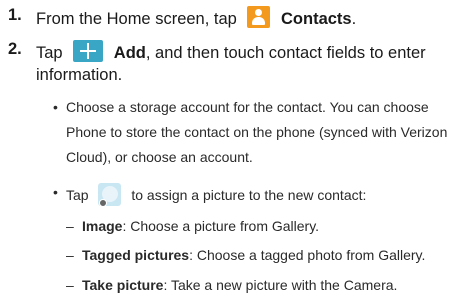 The width and height of the screenshot is (465, 304). What do you see at coordinates (316, 19) in the screenshot?
I see `contacts-label: Contacts` at bounding box center [316, 19].